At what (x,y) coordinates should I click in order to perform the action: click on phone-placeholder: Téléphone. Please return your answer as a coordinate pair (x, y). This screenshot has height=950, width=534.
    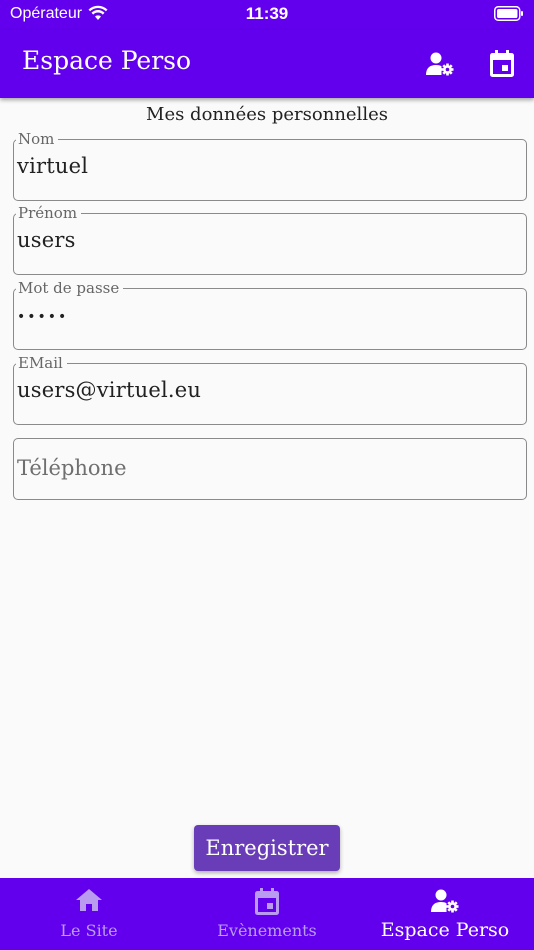
    Looking at the image, I should click on (72, 468).